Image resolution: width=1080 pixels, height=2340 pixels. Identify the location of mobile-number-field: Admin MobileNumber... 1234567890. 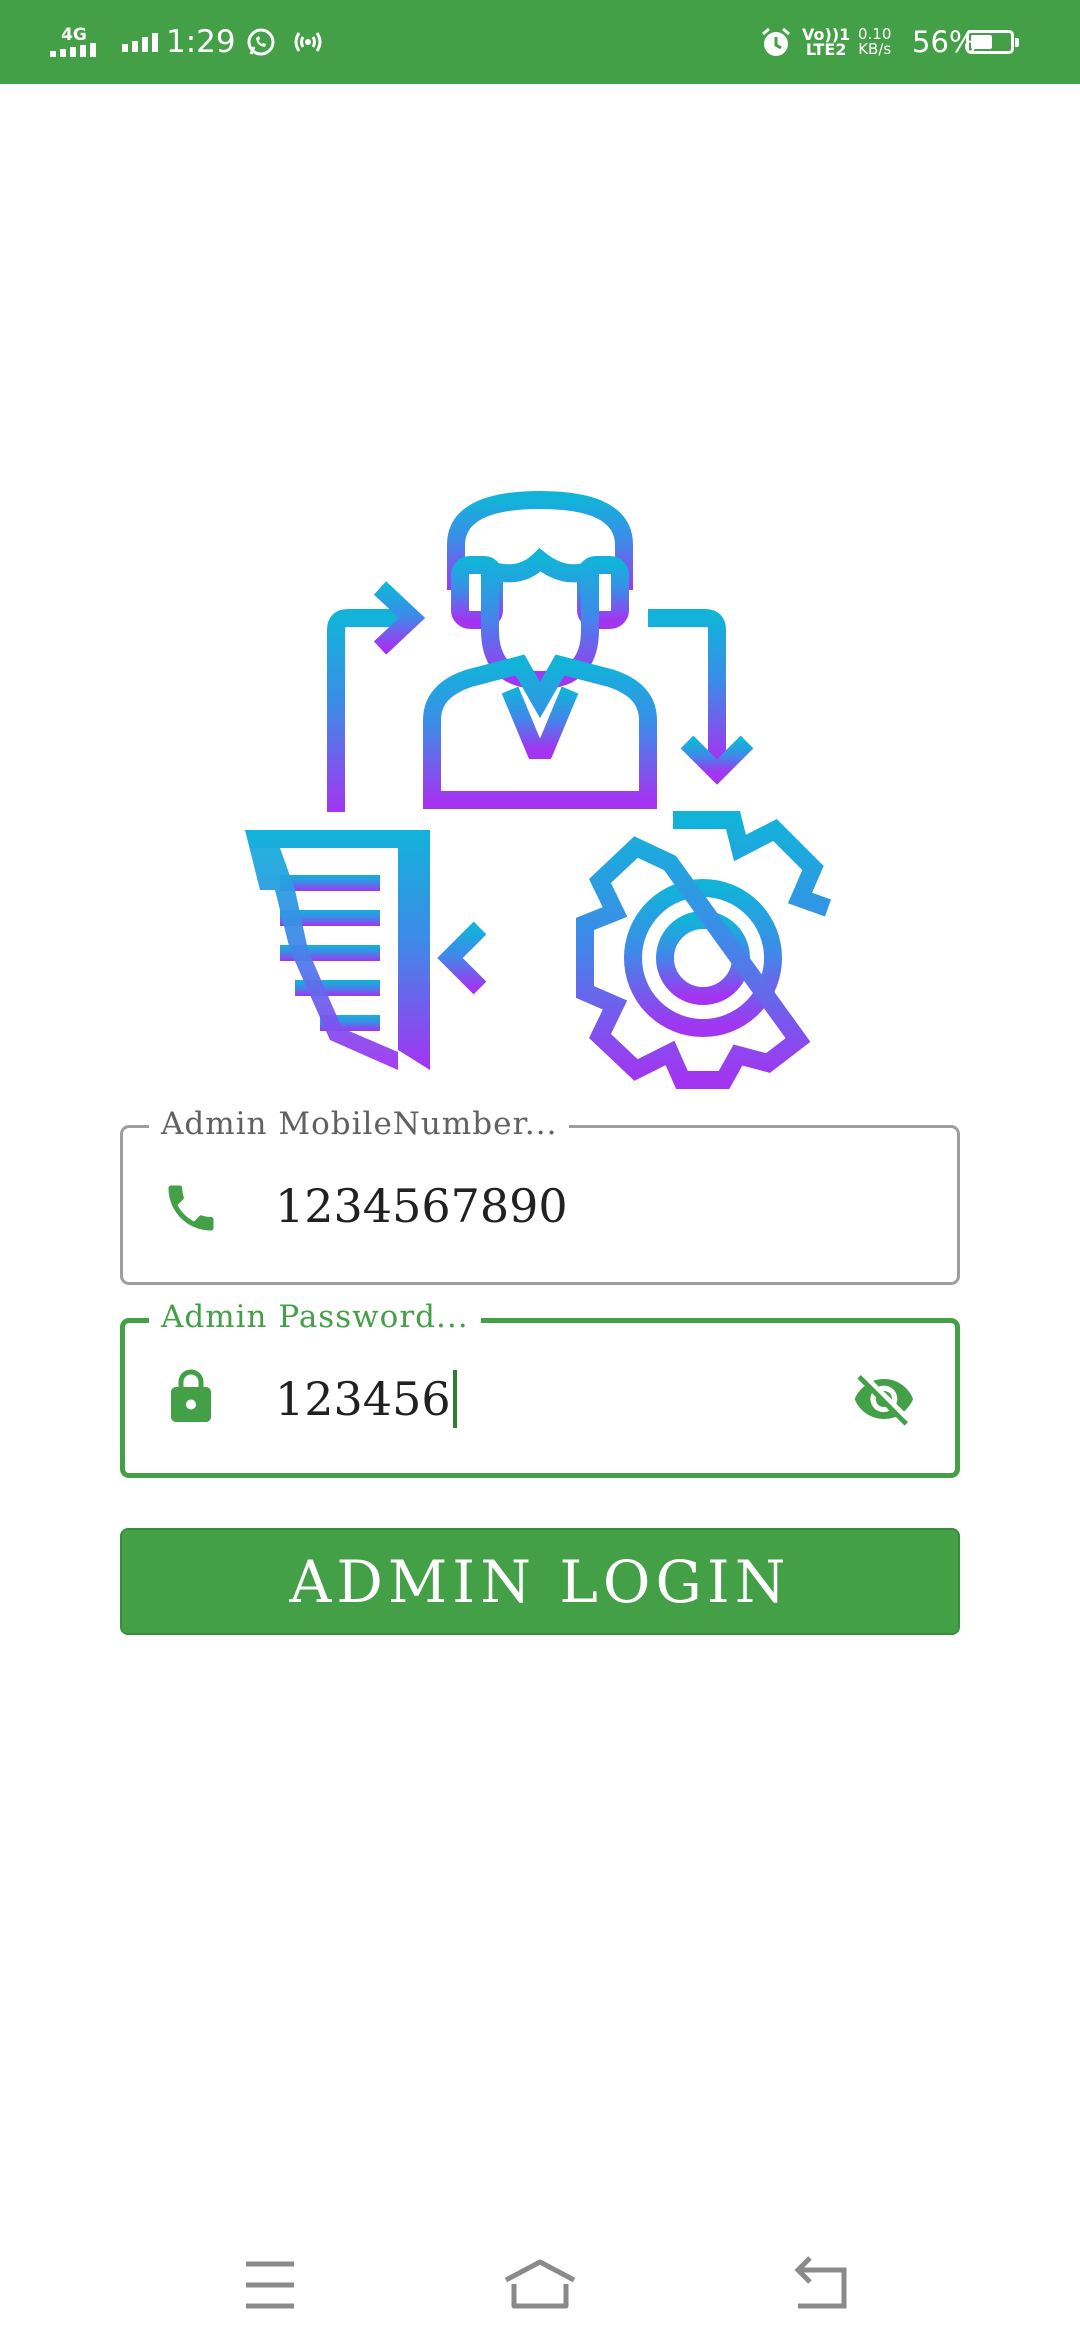
(540, 1194).